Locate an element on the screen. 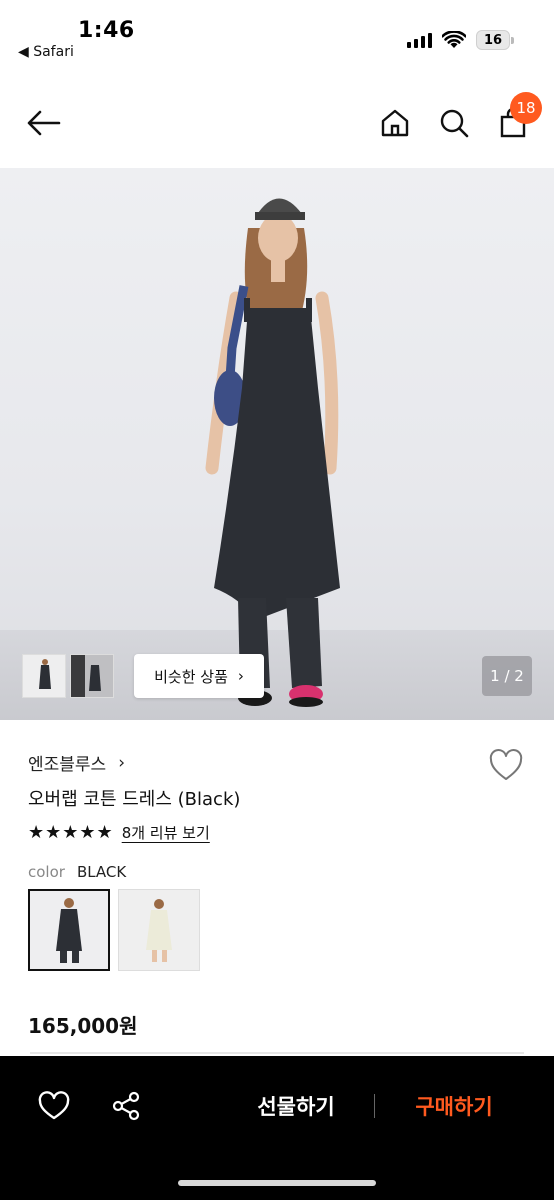 The image size is (554, 1200). bottom-heart-icon is located at coordinates (54, 1106).